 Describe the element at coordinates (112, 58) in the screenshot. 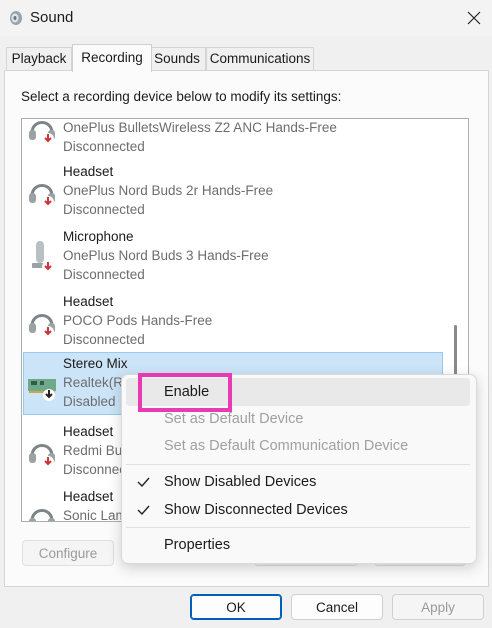

I see `tab-recording: Recording` at that location.